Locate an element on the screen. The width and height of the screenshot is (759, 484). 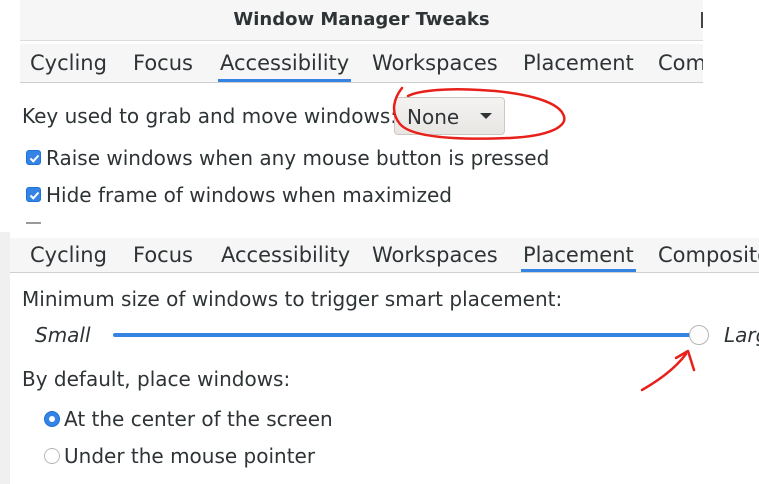
min-size-slider-handle is located at coordinates (699, 335).